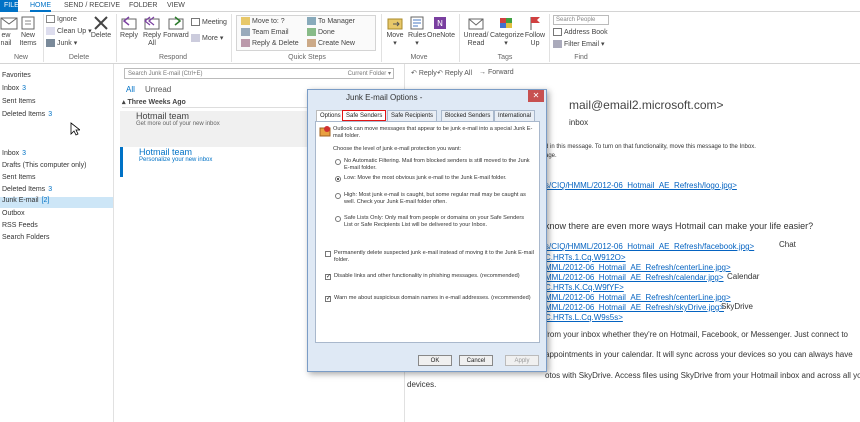 The image size is (860, 422). I want to click on group-label-find: Find, so click(581, 57).